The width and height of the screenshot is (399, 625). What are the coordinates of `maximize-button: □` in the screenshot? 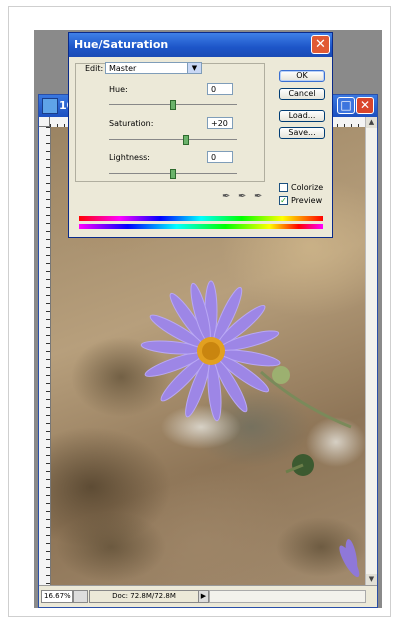 It's located at (346, 105).